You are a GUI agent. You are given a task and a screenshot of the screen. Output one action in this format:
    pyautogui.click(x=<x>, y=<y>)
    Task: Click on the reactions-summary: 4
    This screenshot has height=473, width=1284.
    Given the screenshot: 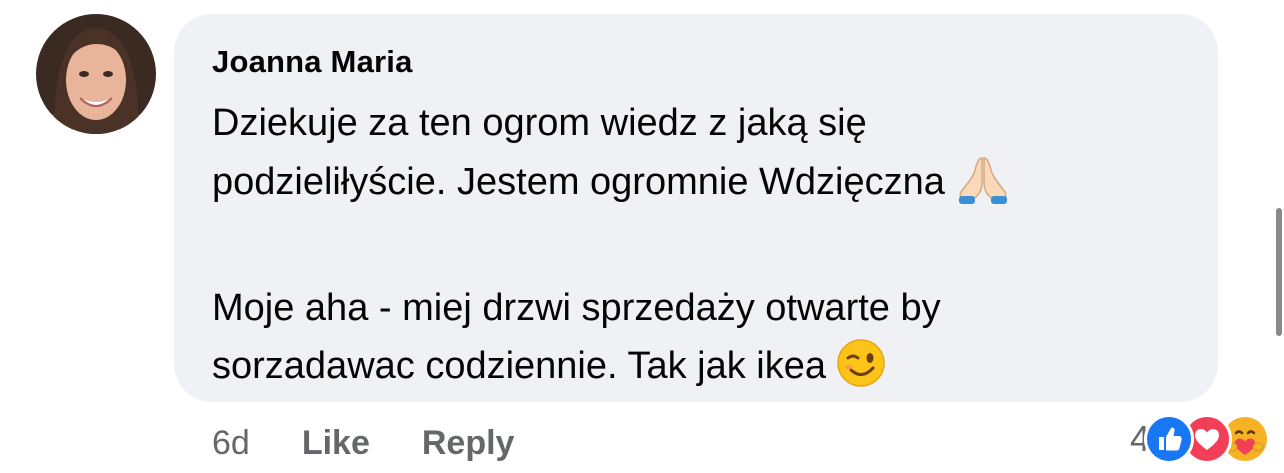 What is the action you would take?
    pyautogui.click(x=1200, y=439)
    